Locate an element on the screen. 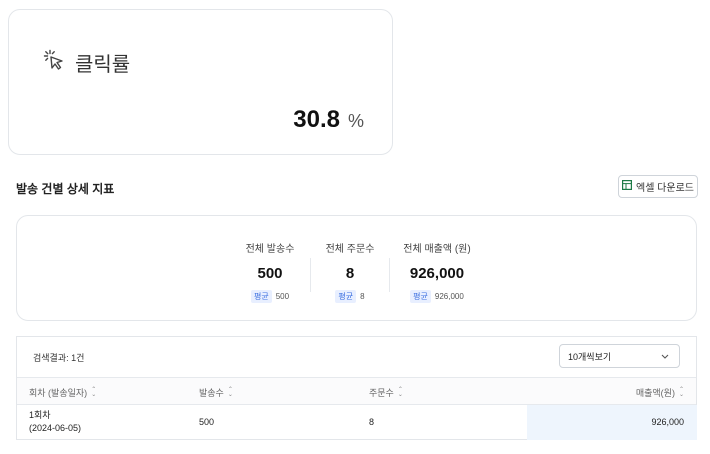  avg-value: 926,000 is located at coordinates (449, 296).